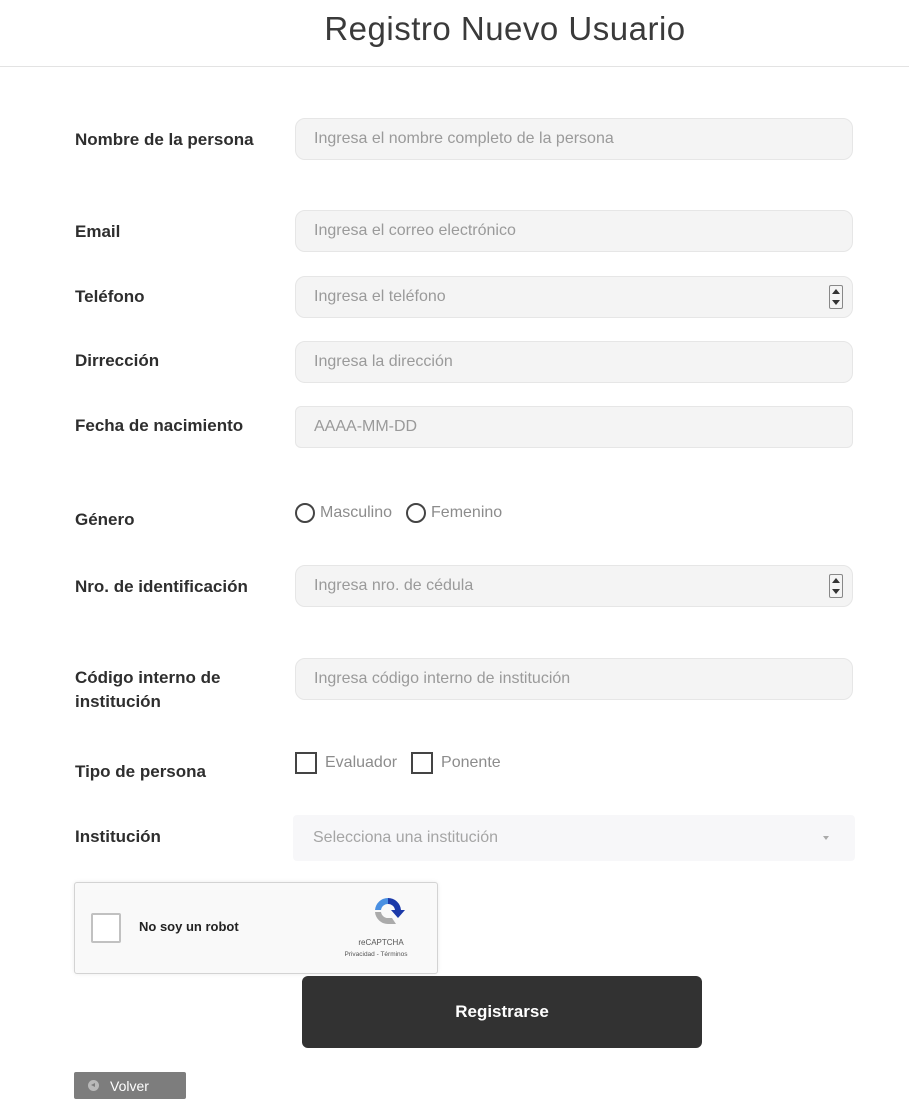 This screenshot has width=909, height=1099. What do you see at coordinates (836, 297) in the screenshot?
I see `phone-spinner` at bounding box center [836, 297].